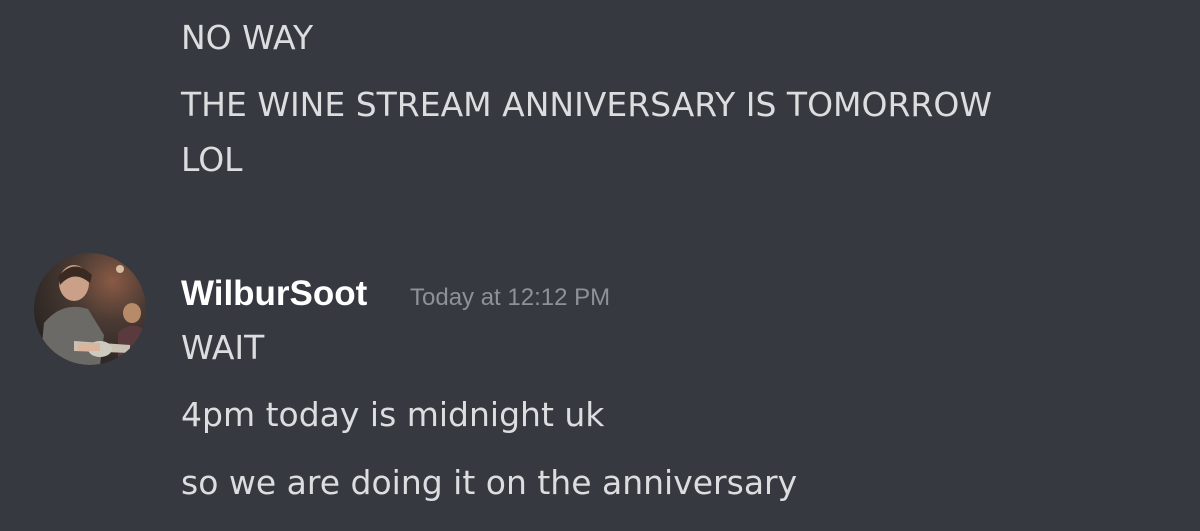  What do you see at coordinates (274, 294) in the screenshot?
I see `username: WilburSoot` at bounding box center [274, 294].